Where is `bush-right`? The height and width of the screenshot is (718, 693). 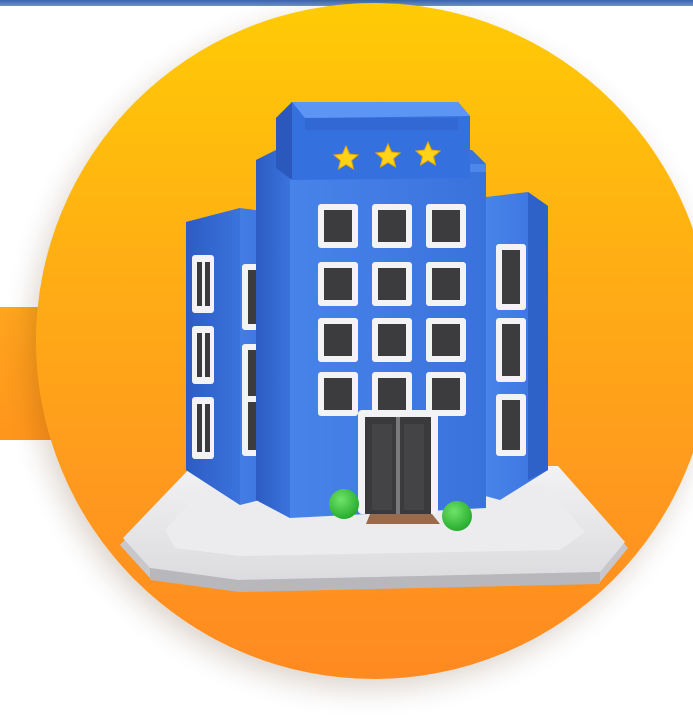 bush-right is located at coordinates (457, 516).